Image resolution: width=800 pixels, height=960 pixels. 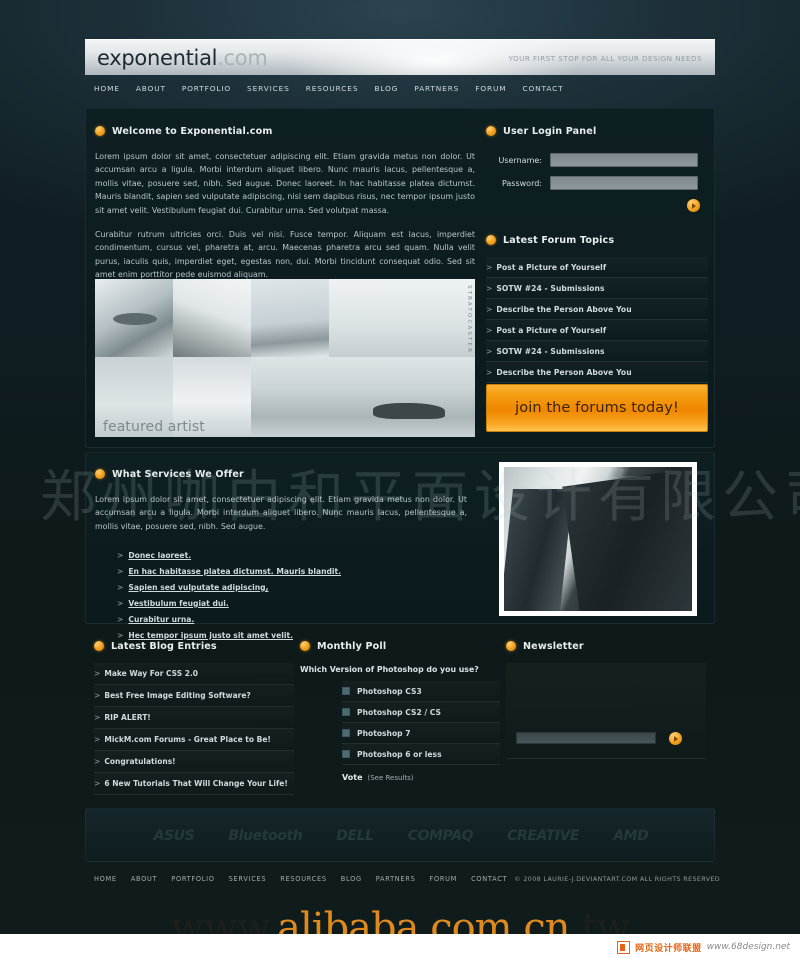 I want to click on nav-item-partners: PARTNERS, so click(x=436, y=88).